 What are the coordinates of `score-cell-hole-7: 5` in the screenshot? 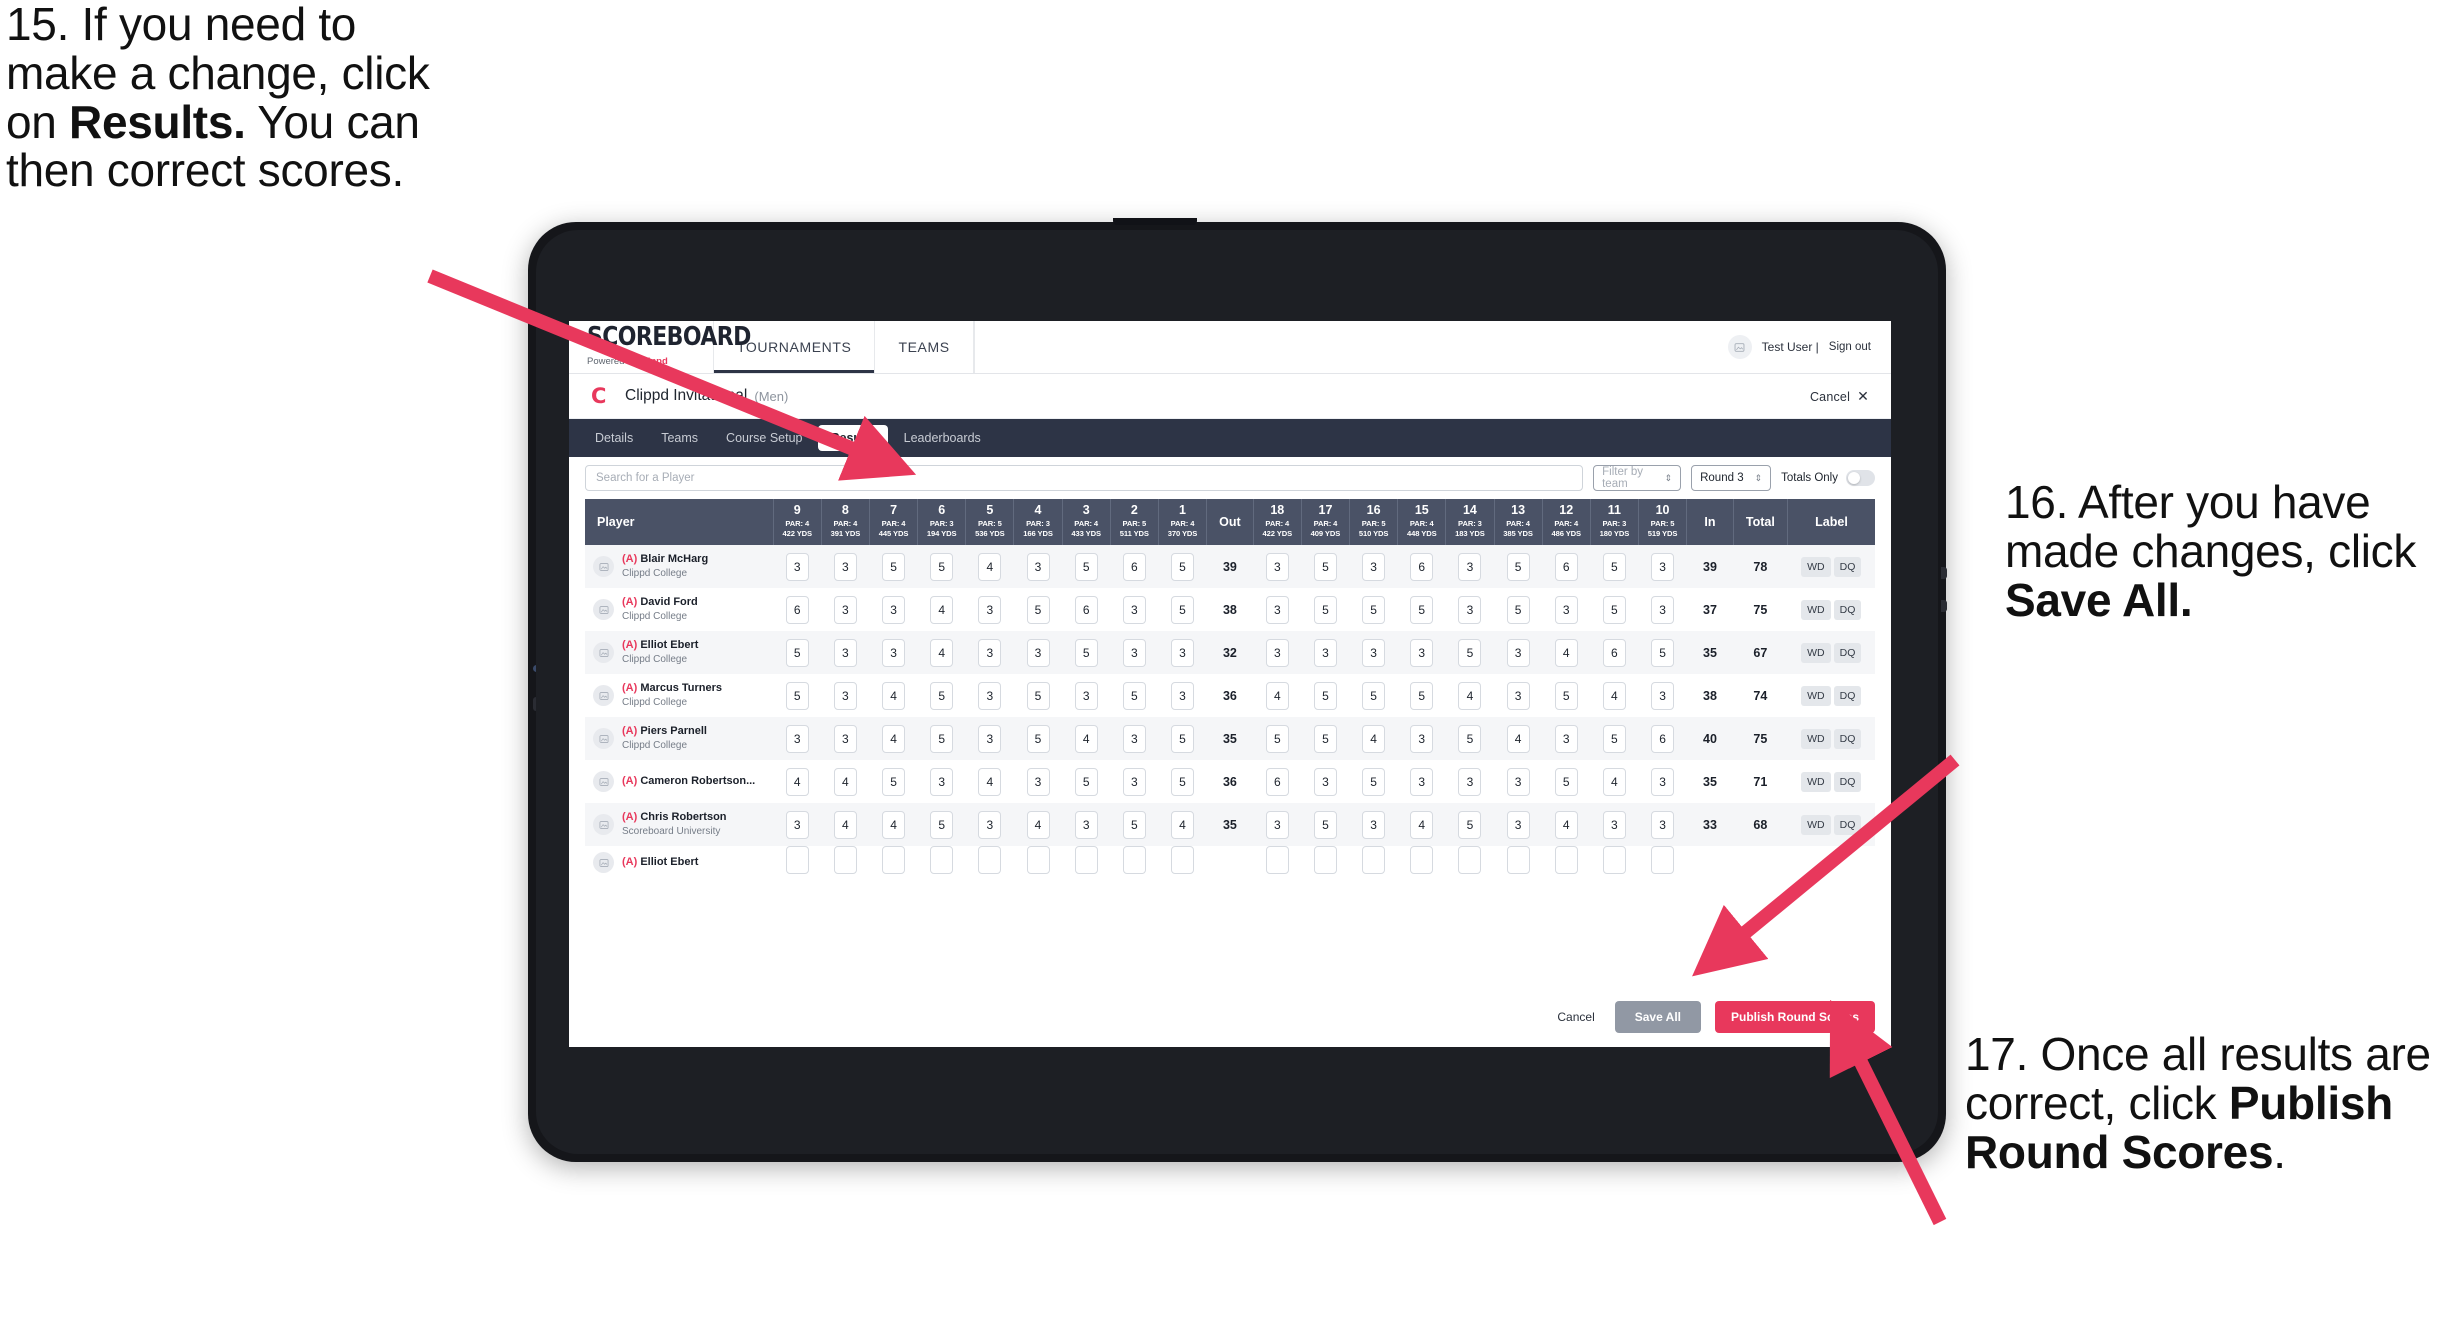 It's located at (1086, 566).